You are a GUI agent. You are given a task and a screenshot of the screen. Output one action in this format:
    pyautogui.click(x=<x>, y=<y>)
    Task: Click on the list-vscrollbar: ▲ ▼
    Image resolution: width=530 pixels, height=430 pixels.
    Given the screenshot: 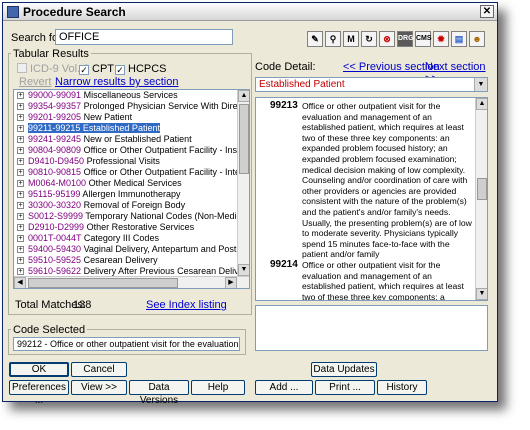 What is the action you would take?
    pyautogui.click(x=243, y=189)
    